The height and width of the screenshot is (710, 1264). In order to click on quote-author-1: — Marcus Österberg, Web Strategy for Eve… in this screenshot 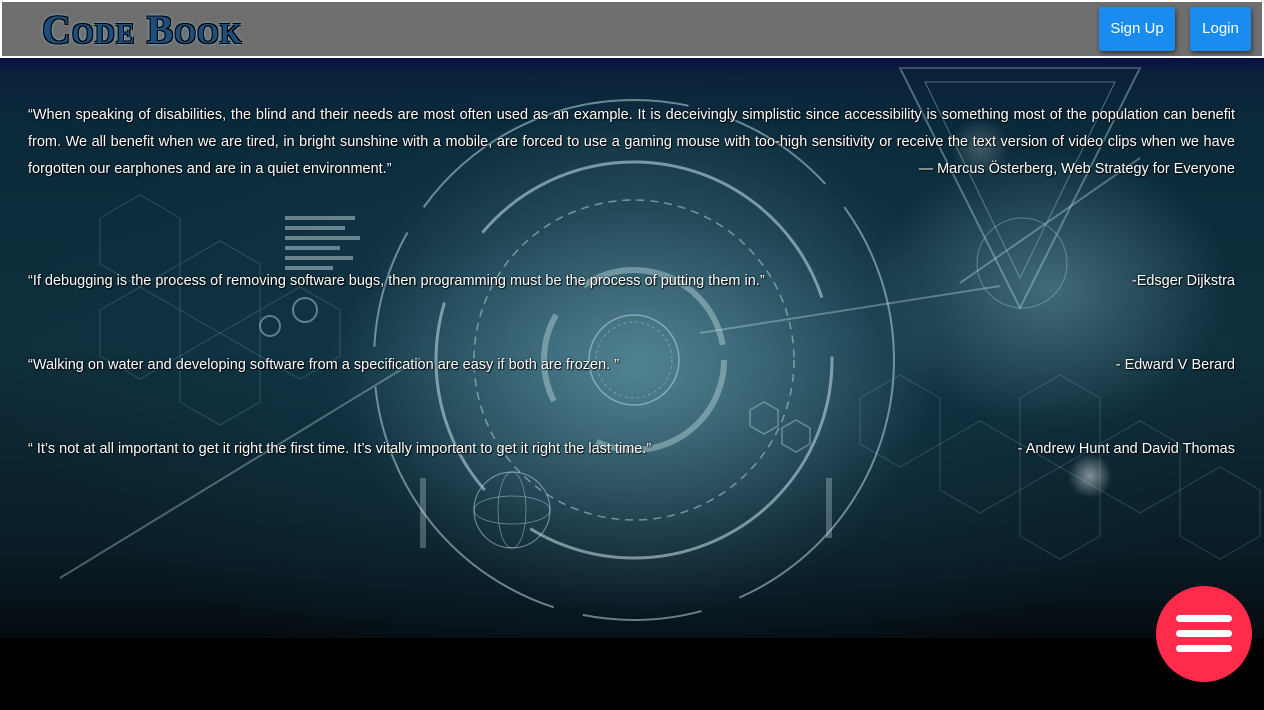, I will do `click(1076, 169)`.